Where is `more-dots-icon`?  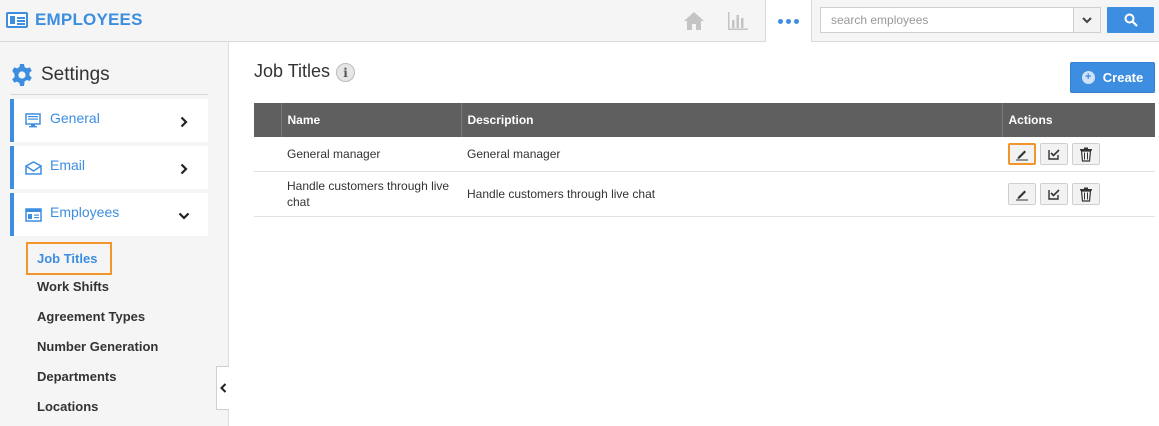 more-dots-icon is located at coordinates (780, 21).